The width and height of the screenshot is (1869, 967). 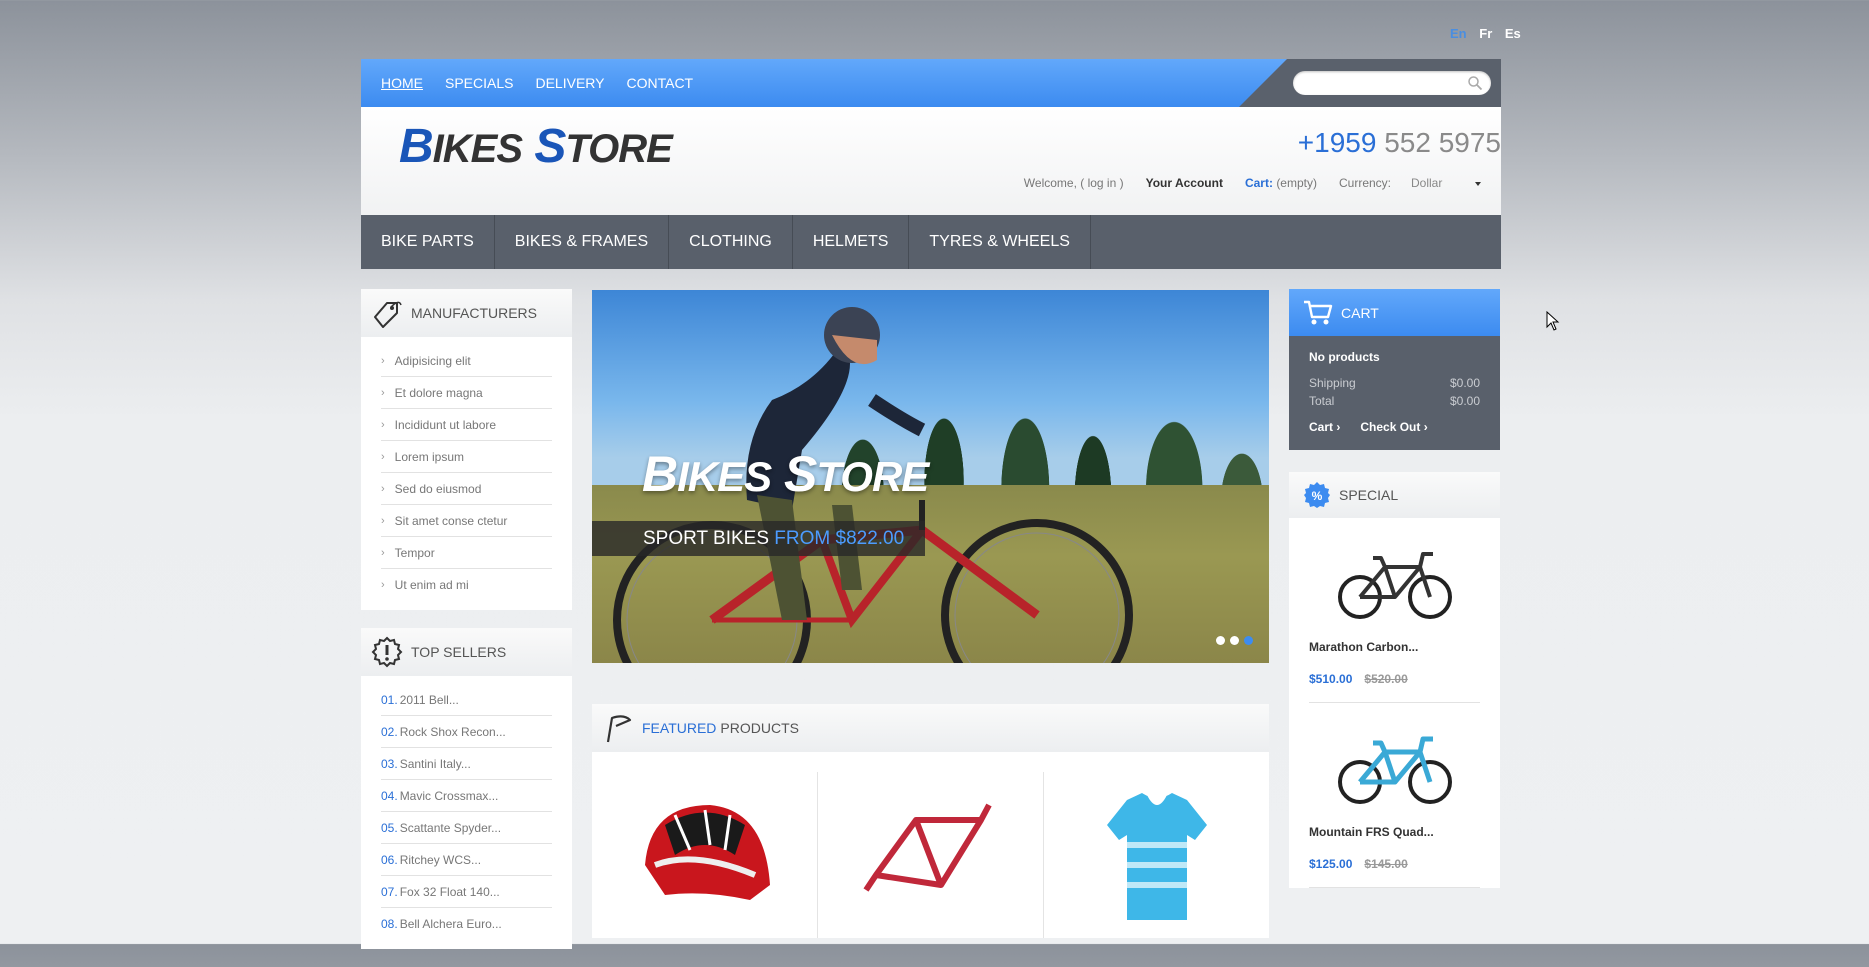 What do you see at coordinates (1156, 855) in the screenshot?
I see `featured-item-jersey` at bounding box center [1156, 855].